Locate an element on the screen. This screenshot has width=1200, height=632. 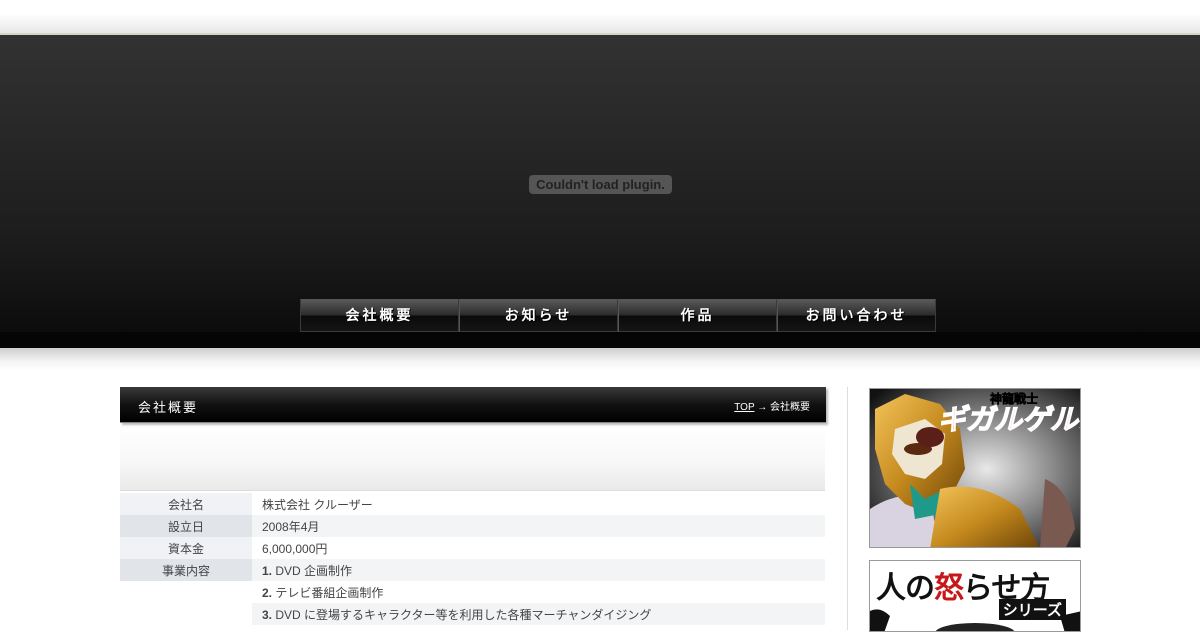
row-value-founded: 2008年4月 is located at coordinates (538, 526).